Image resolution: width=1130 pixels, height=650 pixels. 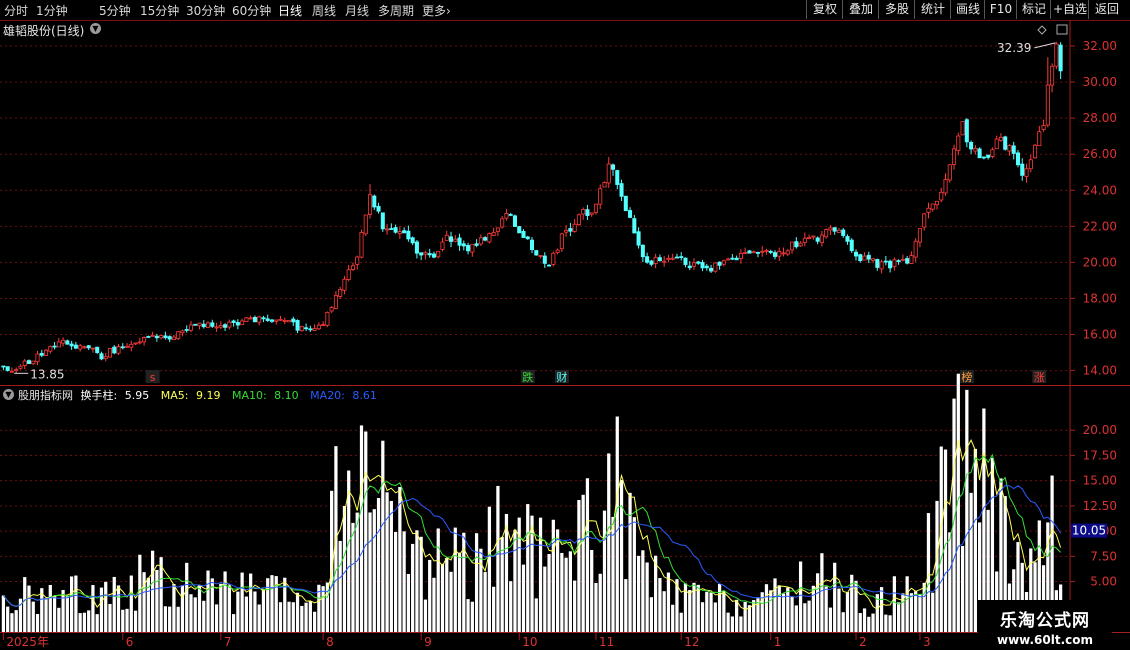 I want to click on period-daily: 日线, so click(x=290, y=10).